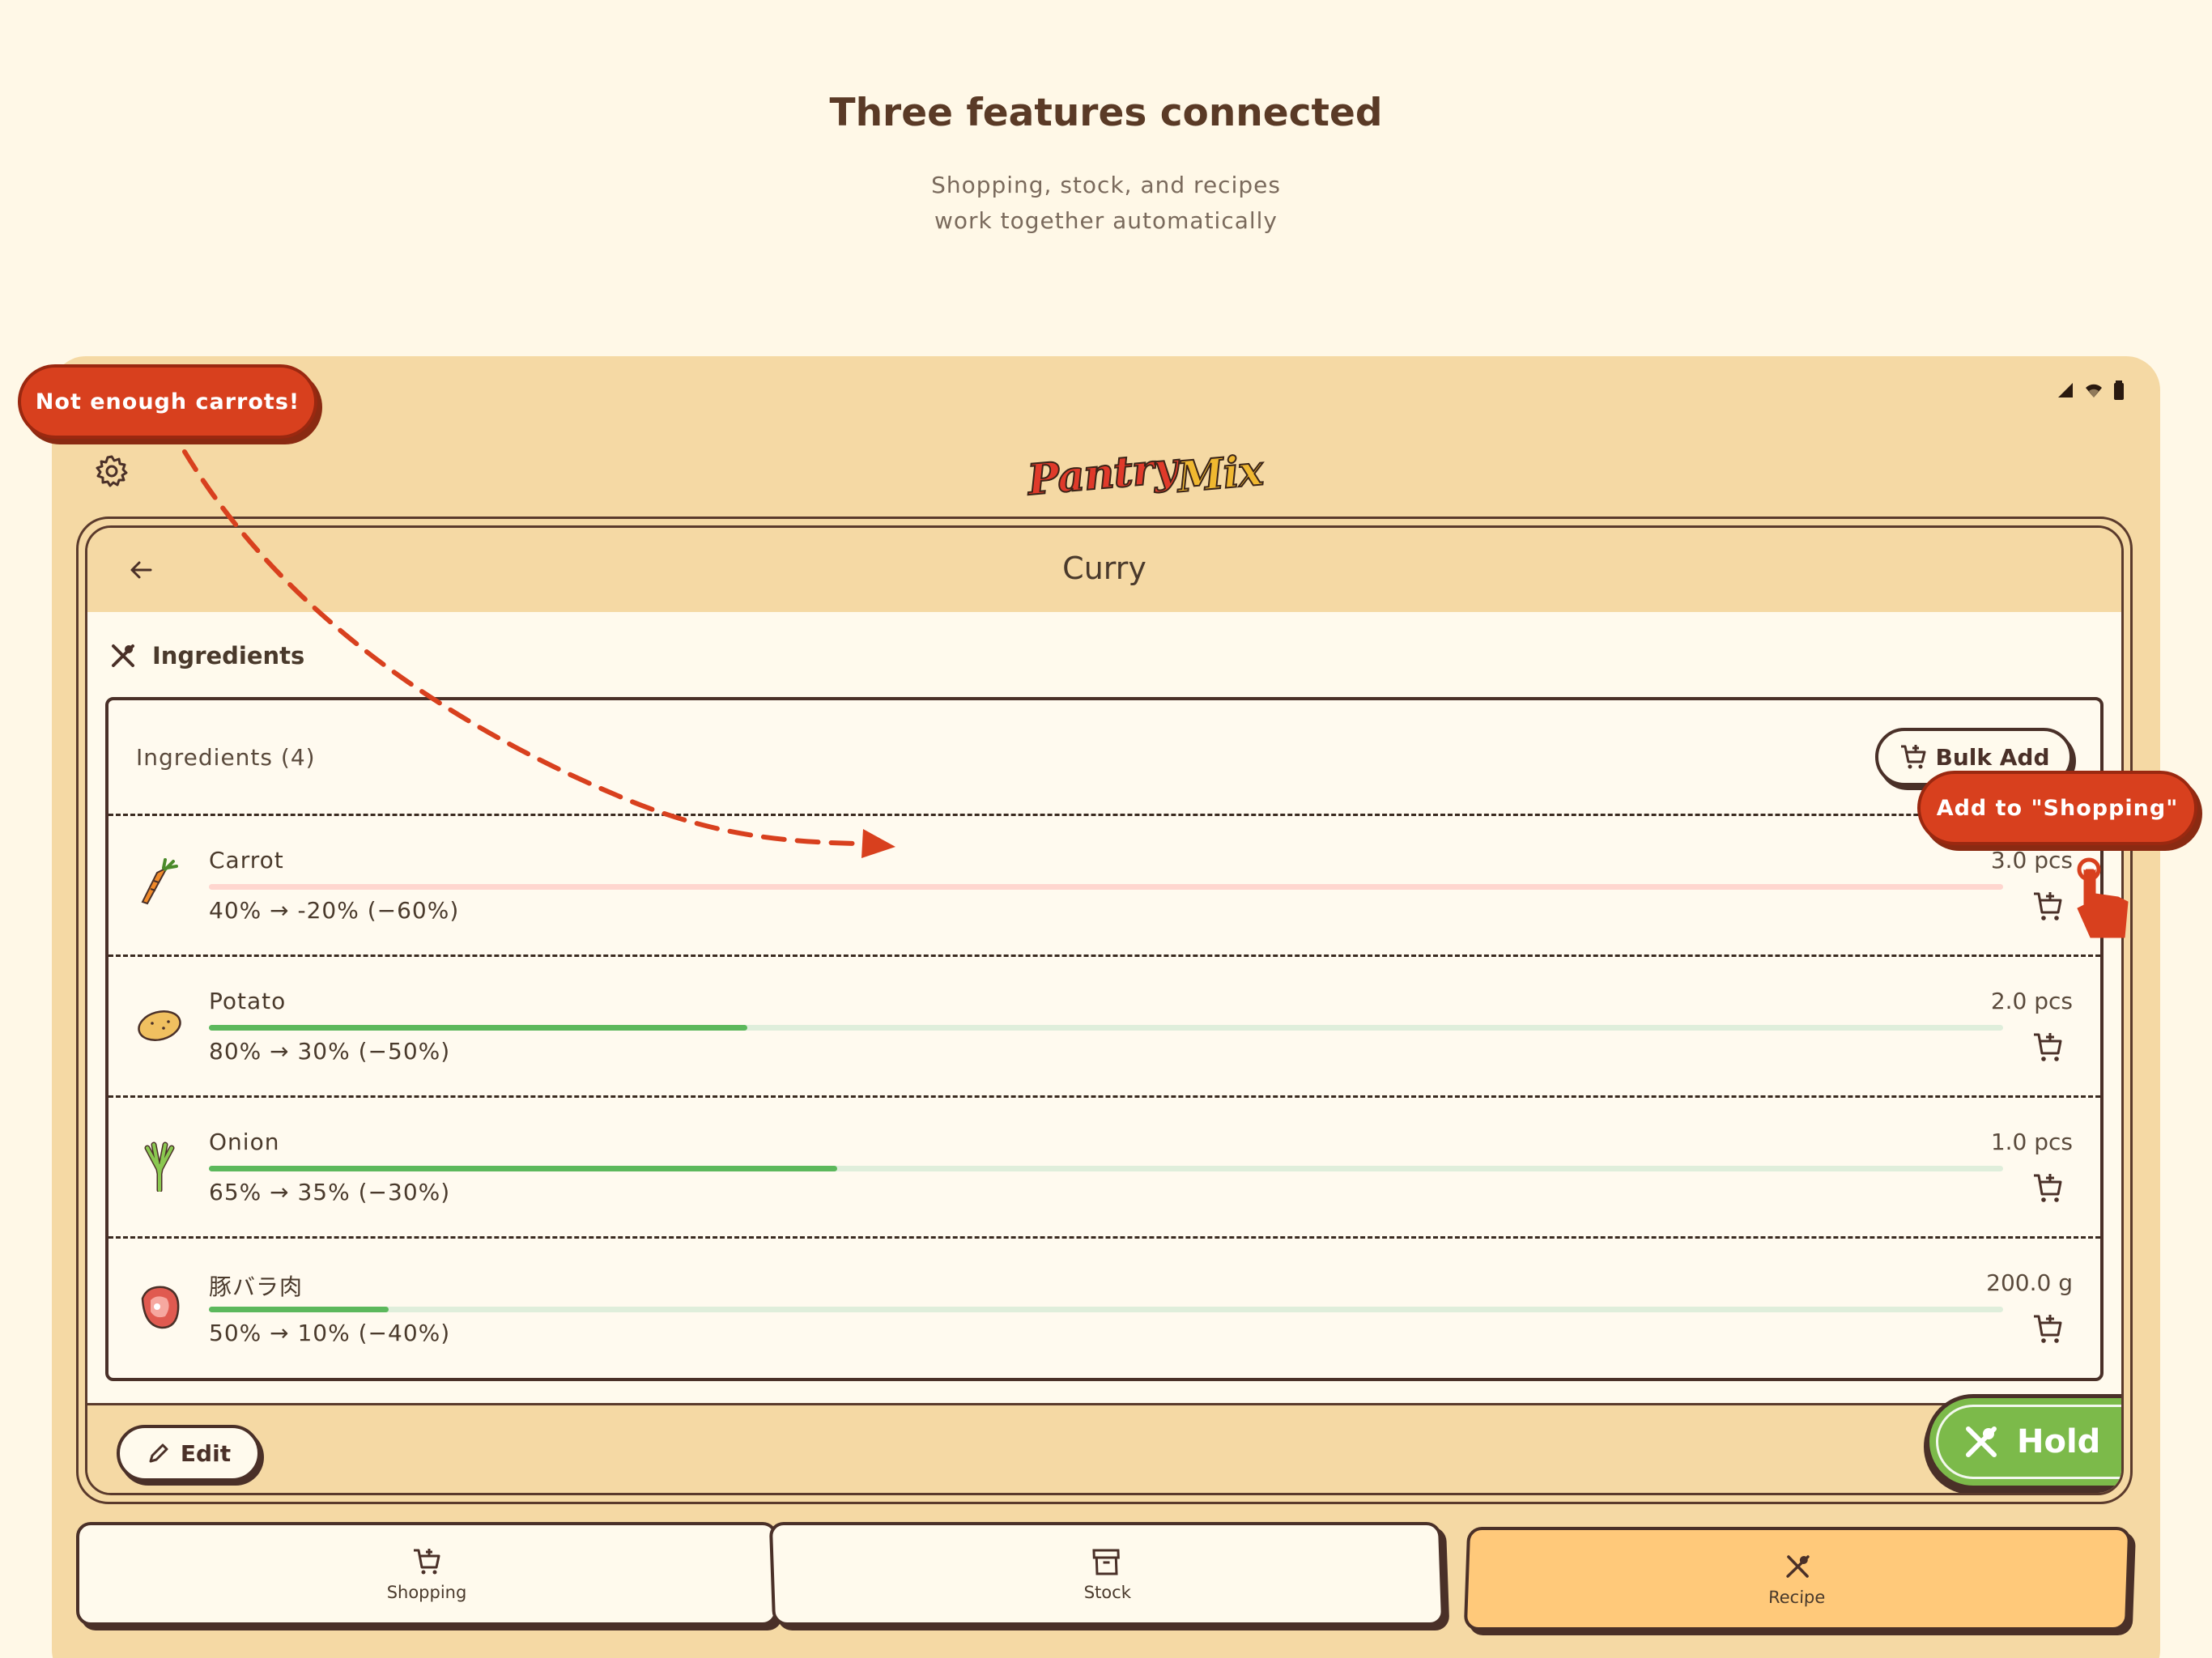 The image size is (2212, 1658). I want to click on header-bar: Curry, so click(1104, 570).